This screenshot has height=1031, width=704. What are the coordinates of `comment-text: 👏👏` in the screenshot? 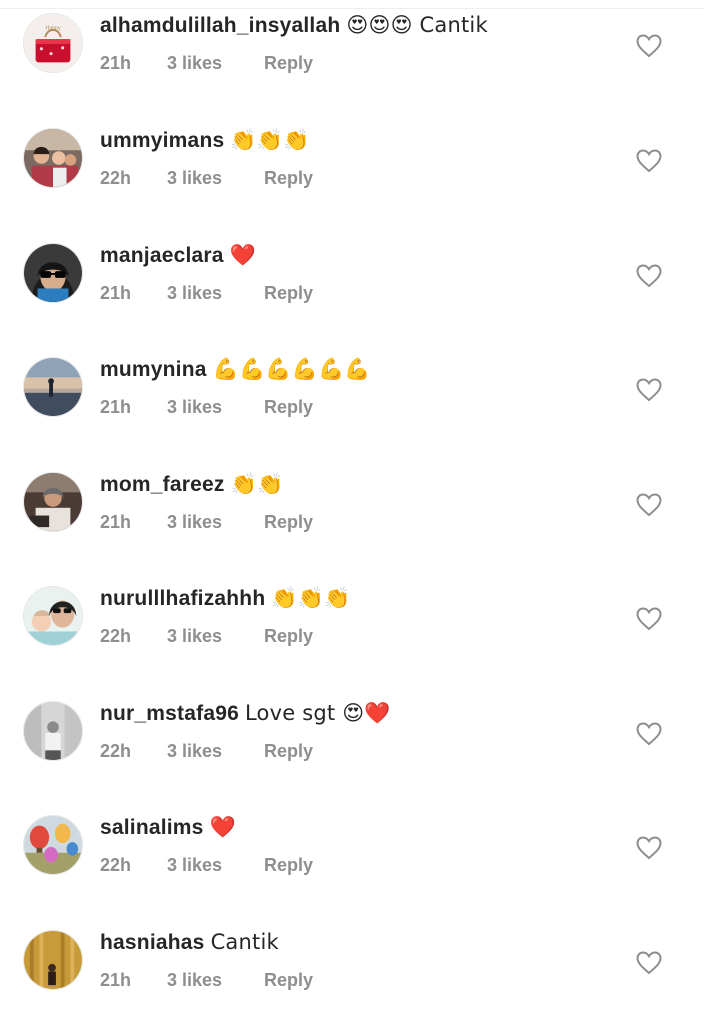 It's located at (257, 484).